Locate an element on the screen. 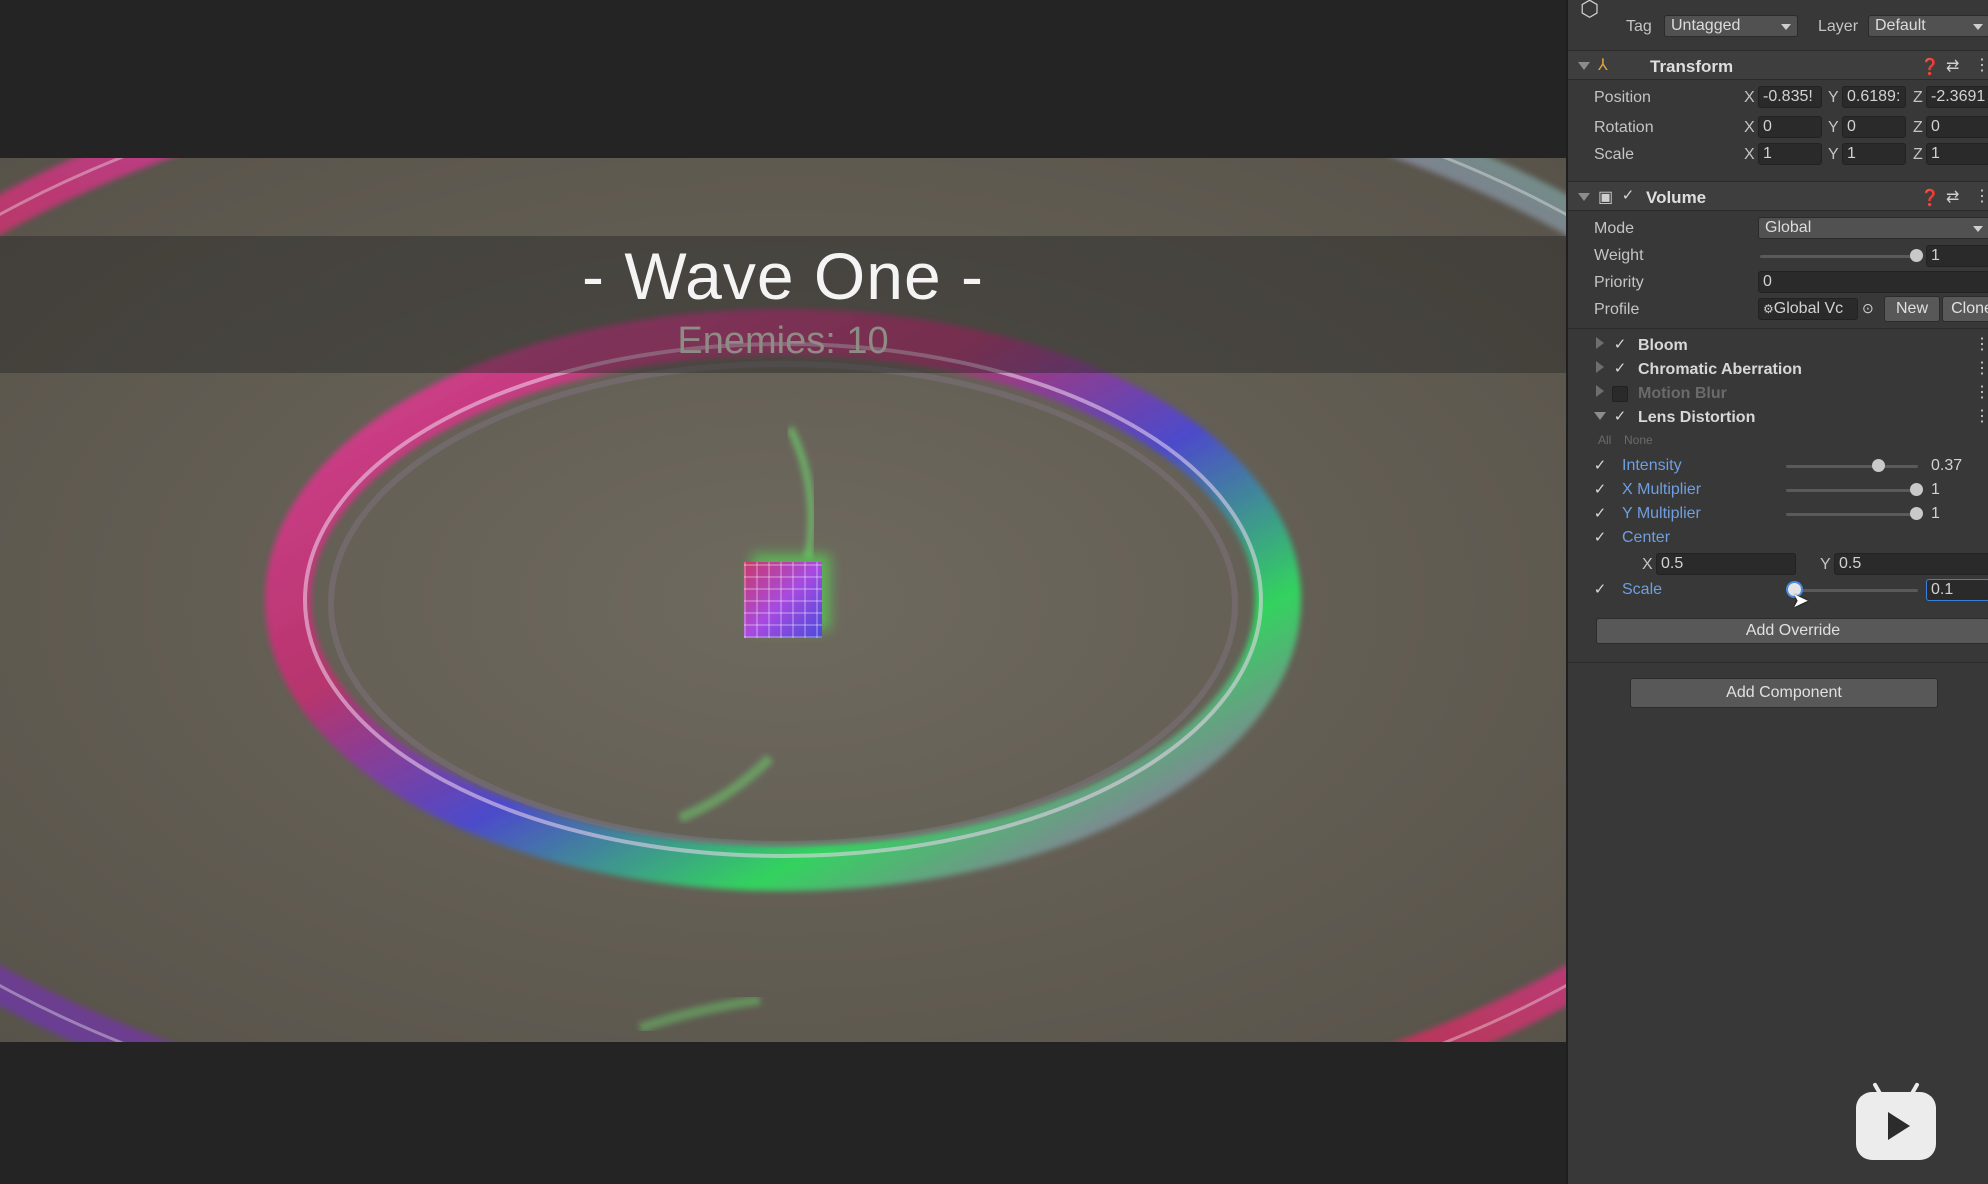 The height and width of the screenshot is (1184, 1988). all-toggle: All is located at coordinates (1604, 440).